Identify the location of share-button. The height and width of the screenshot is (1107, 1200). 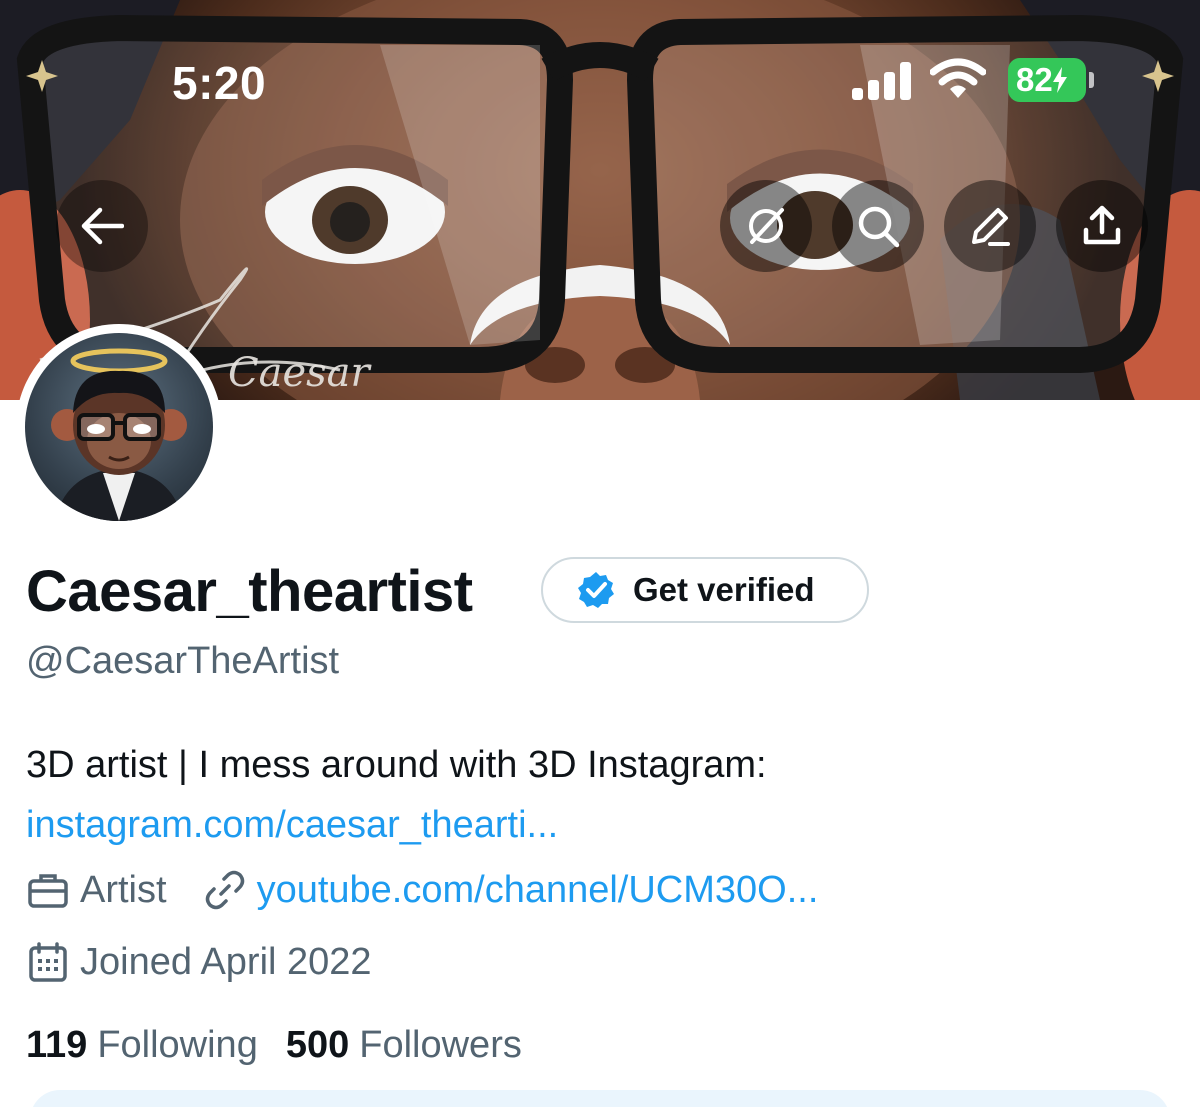
(1102, 226).